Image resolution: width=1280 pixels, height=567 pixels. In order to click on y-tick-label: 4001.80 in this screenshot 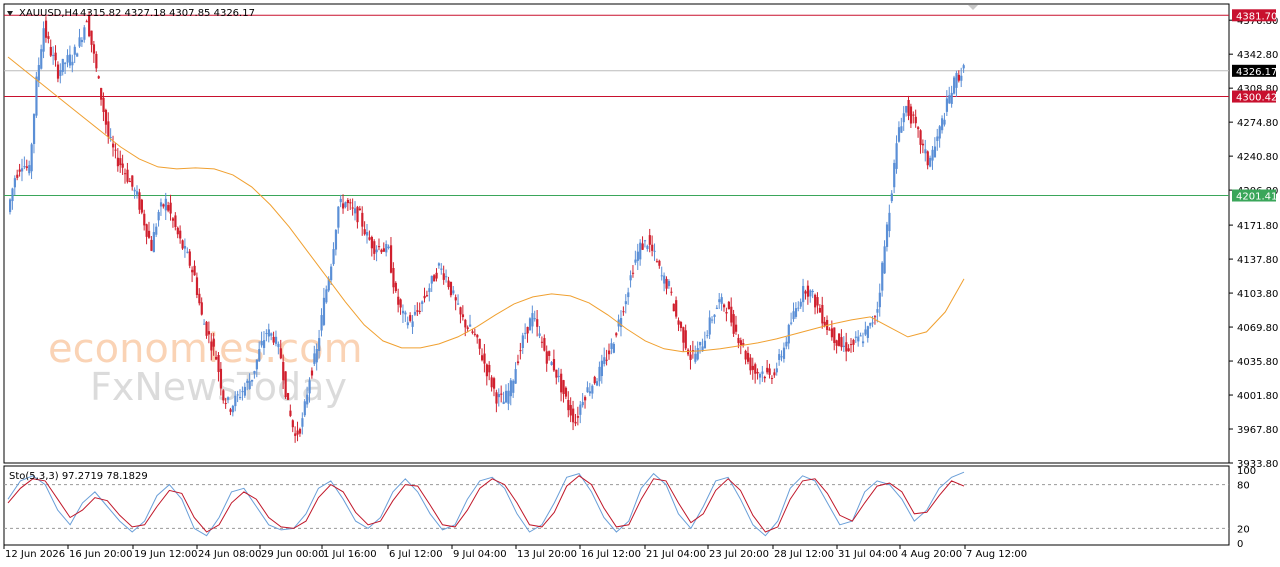, I will do `click(1257, 396)`.